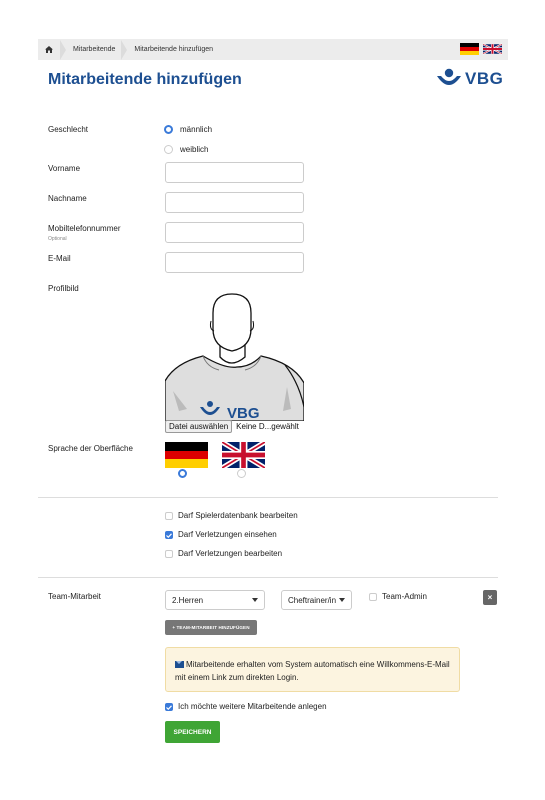  Describe the element at coordinates (243, 413) in the screenshot. I see `shirt-logo-text: VBG` at that location.